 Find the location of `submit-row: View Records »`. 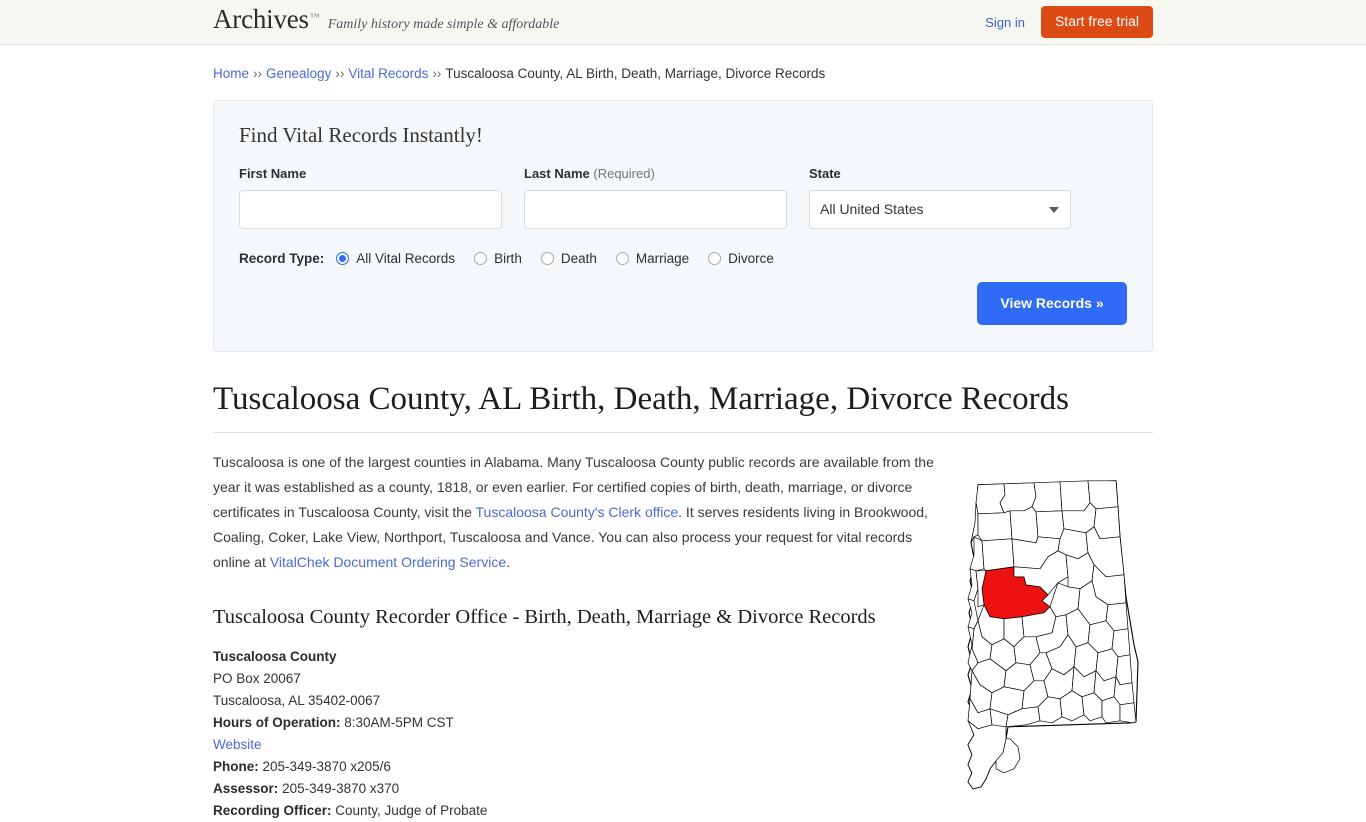

submit-row: View Records » is located at coordinates (683, 303).